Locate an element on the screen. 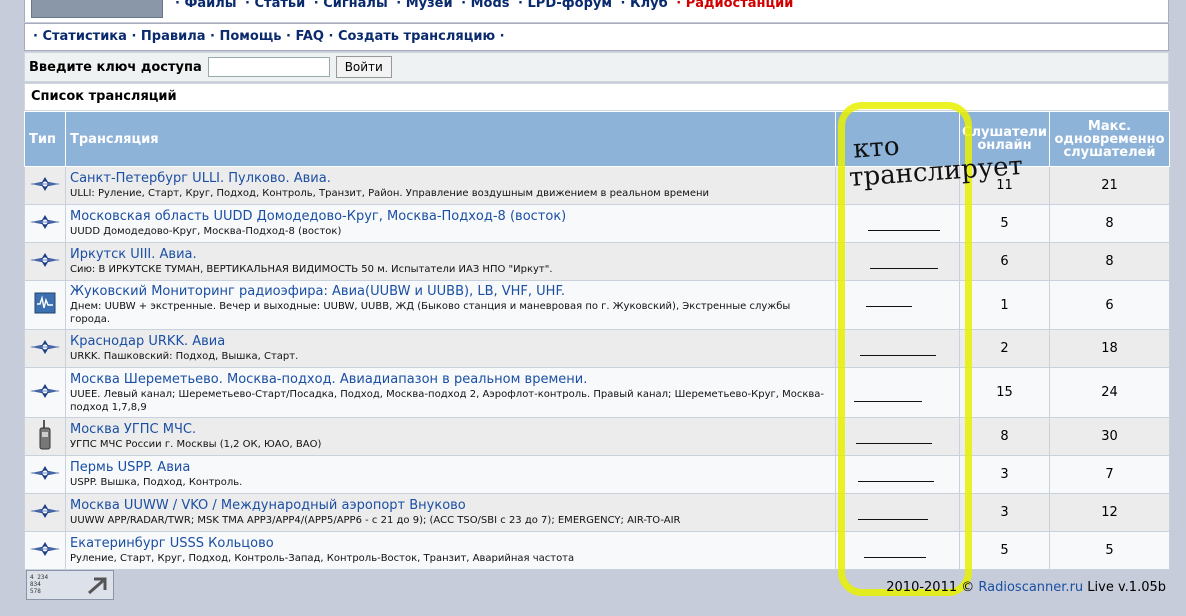  max-listeners: 21 is located at coordinates (1109, 185).